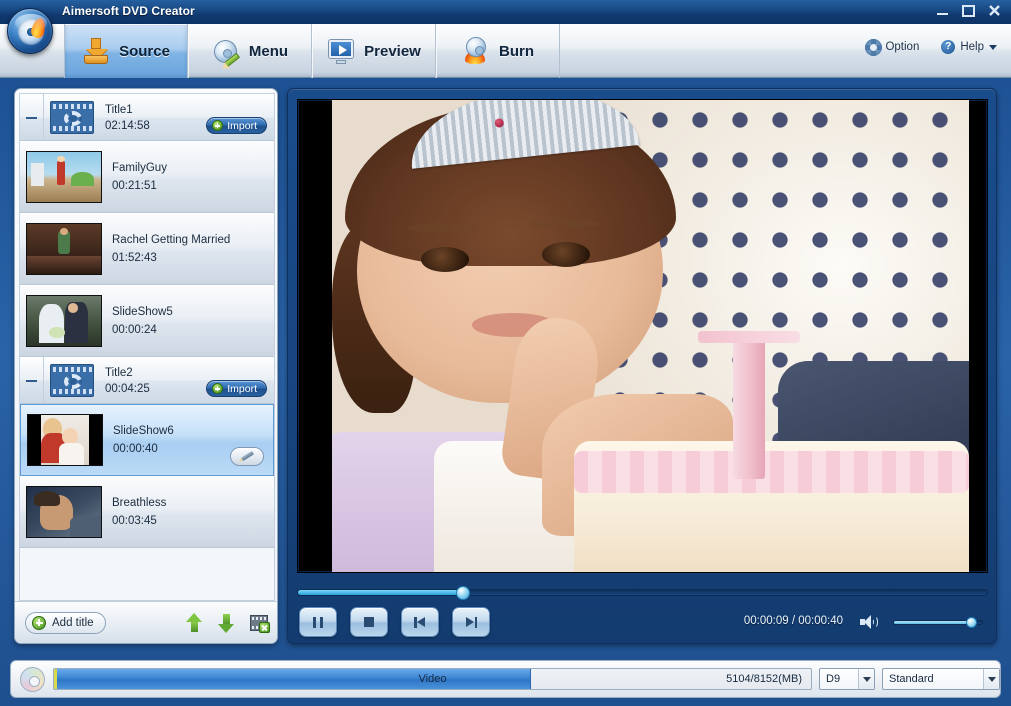 The width and height of the screenshot is (1011, 706). Describe the element at coordinates (147, 117) in the screenshot. I see `title-group-header: Title1 02:14:58 Import` at that location.